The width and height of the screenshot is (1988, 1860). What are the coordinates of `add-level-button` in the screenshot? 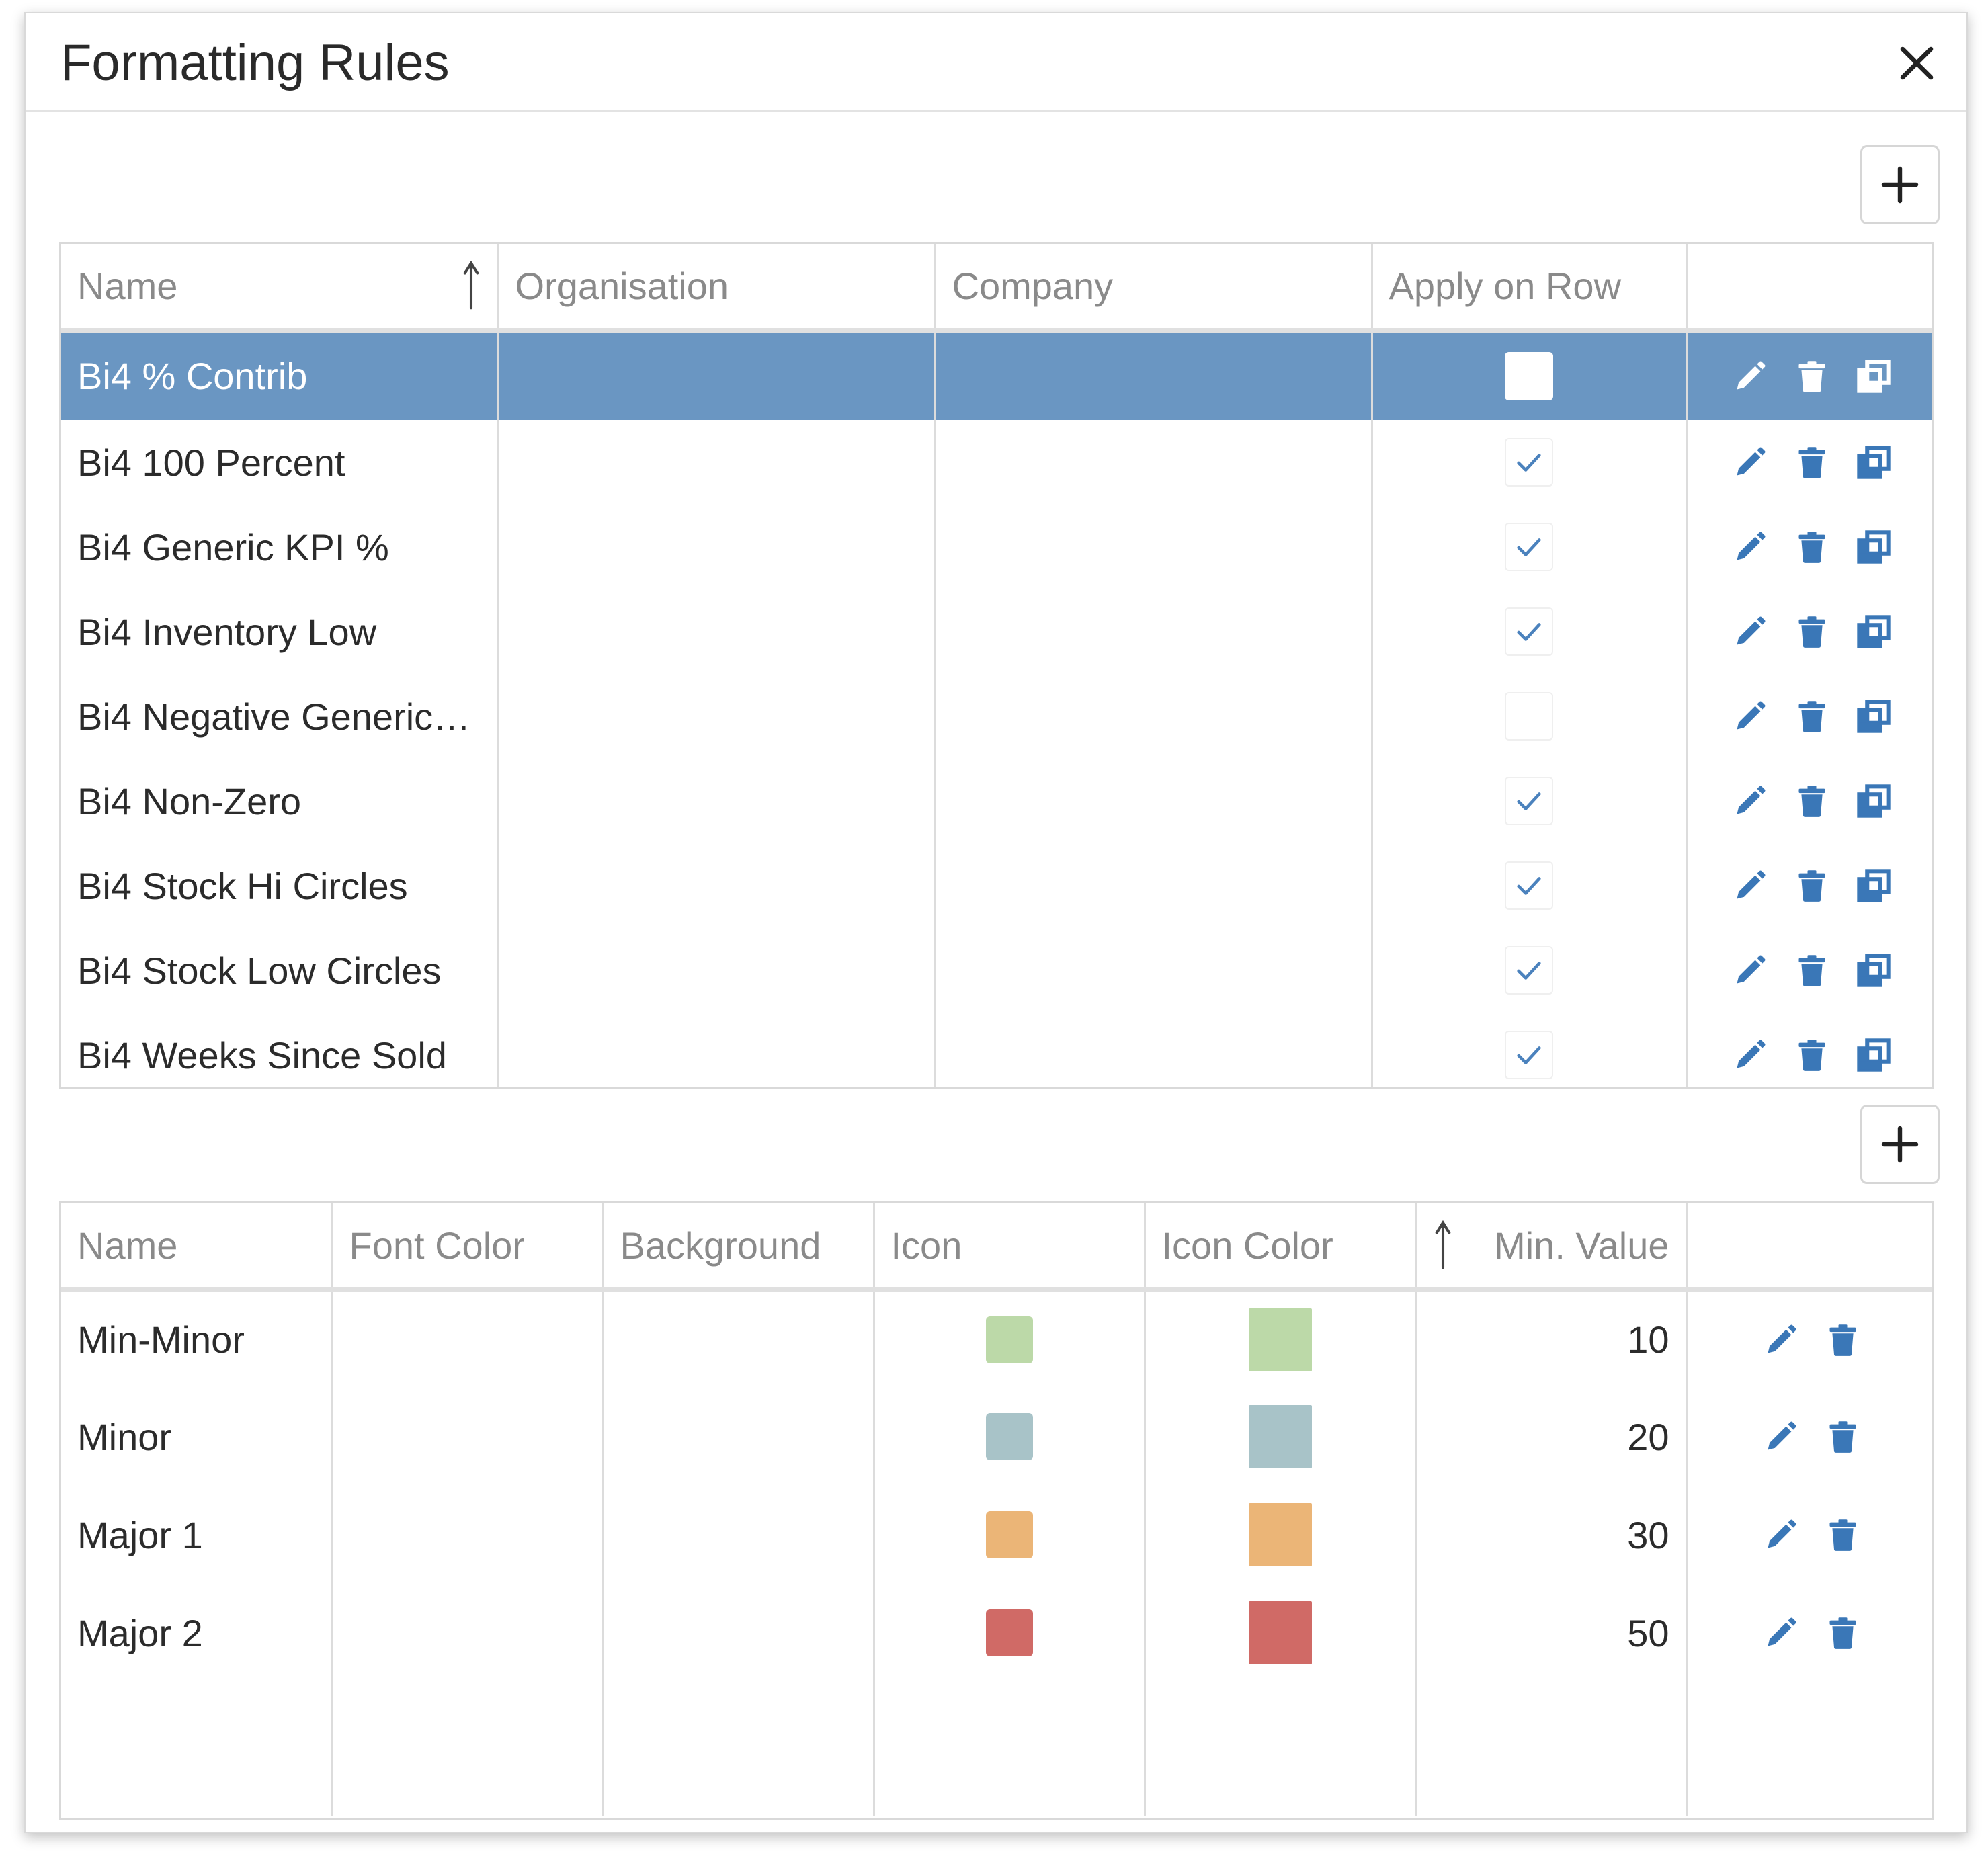 It's located at (1900, 1144).